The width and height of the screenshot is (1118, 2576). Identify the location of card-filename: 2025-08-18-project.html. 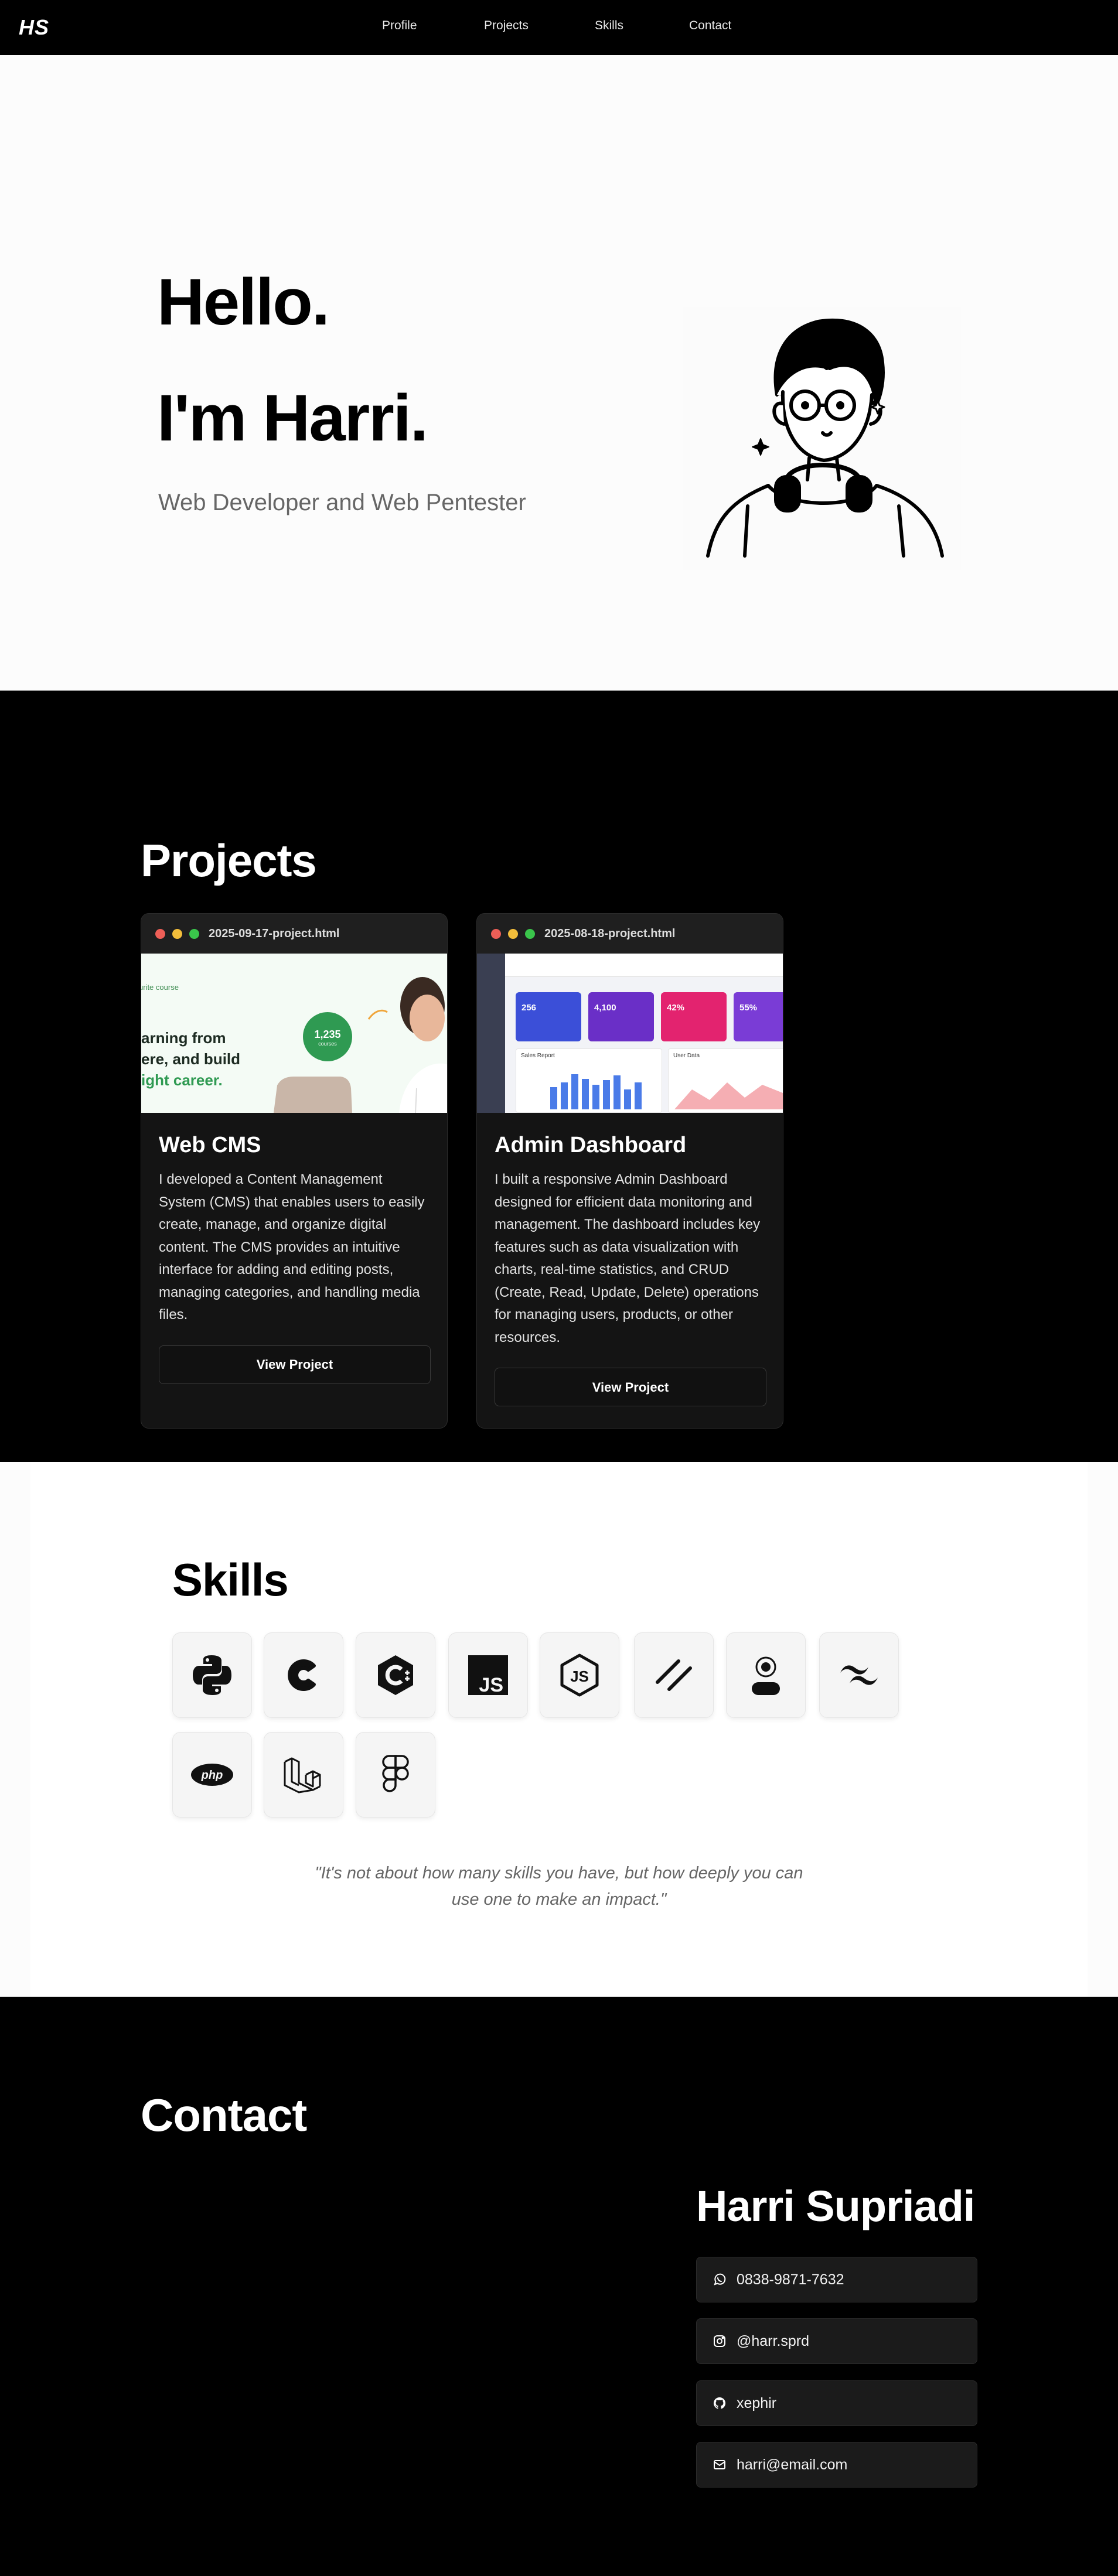
(610, 934).